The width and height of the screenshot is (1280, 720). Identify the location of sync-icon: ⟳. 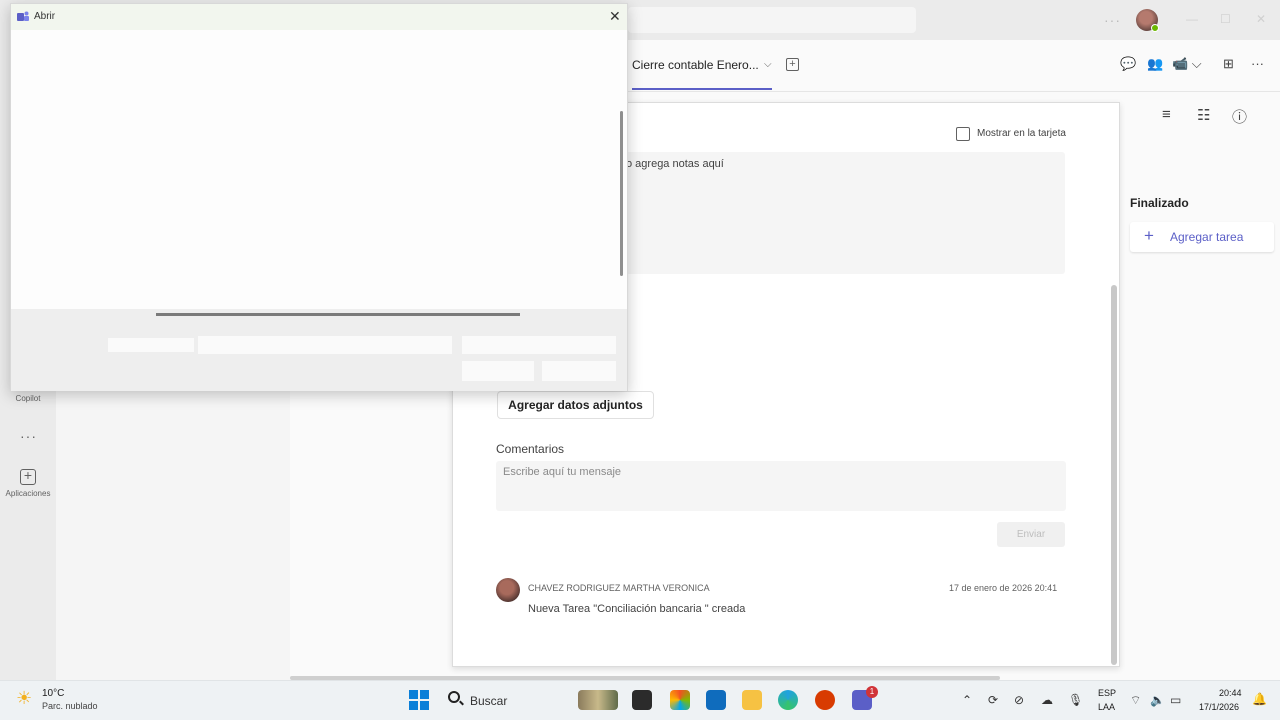
(993, 700).